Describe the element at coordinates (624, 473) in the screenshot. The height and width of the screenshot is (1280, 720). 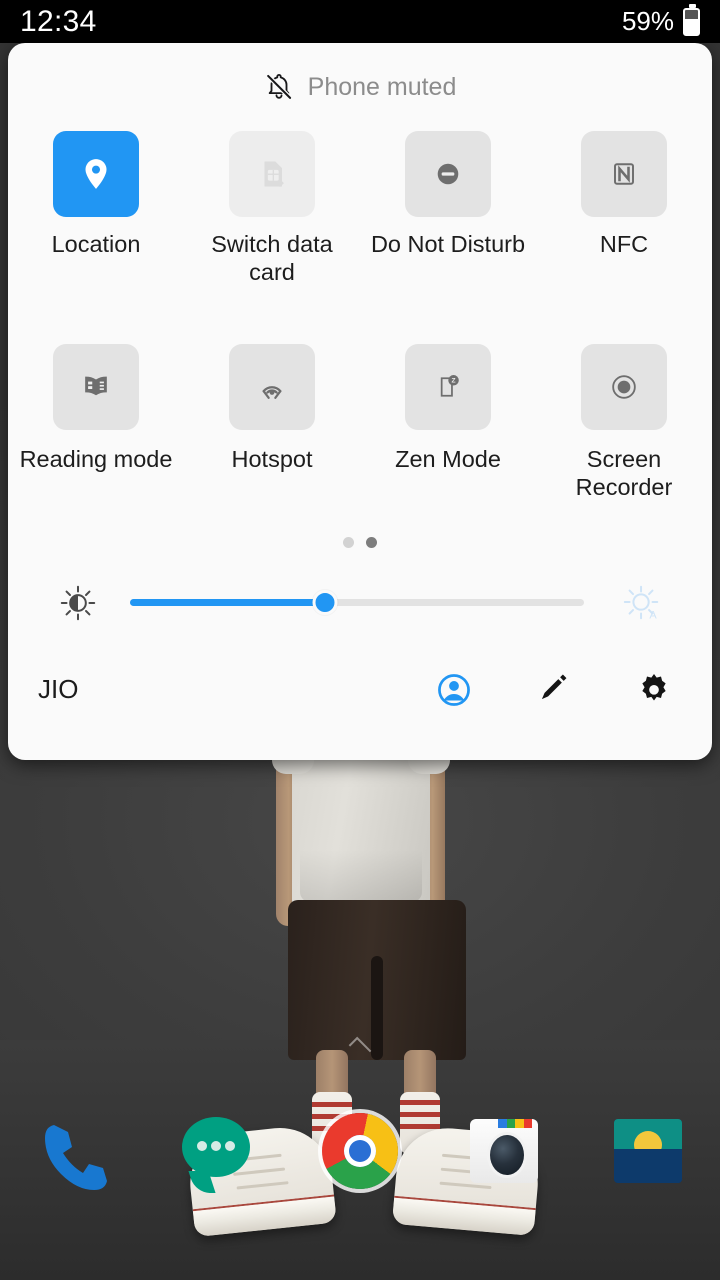
I see `qs-tile-label: Screen Recorder` at that location.